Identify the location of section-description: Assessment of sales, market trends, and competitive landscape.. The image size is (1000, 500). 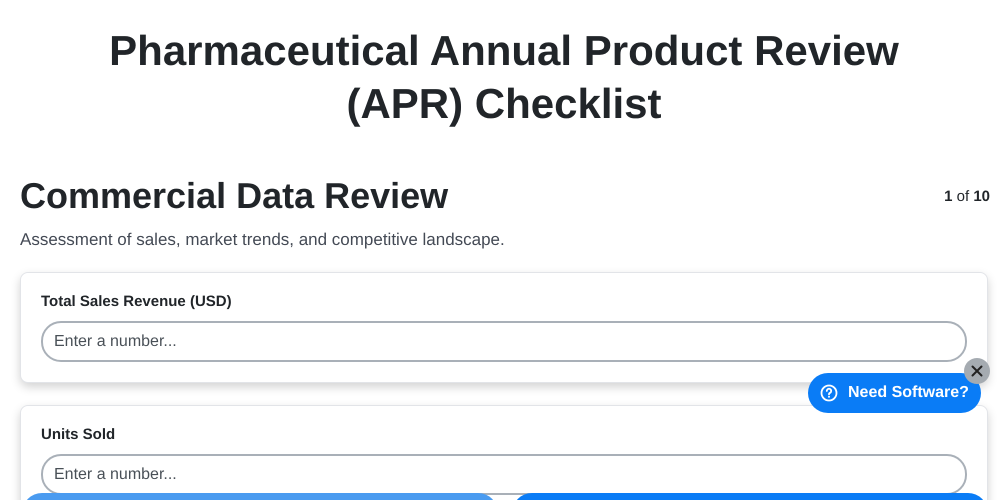
(263, 240).